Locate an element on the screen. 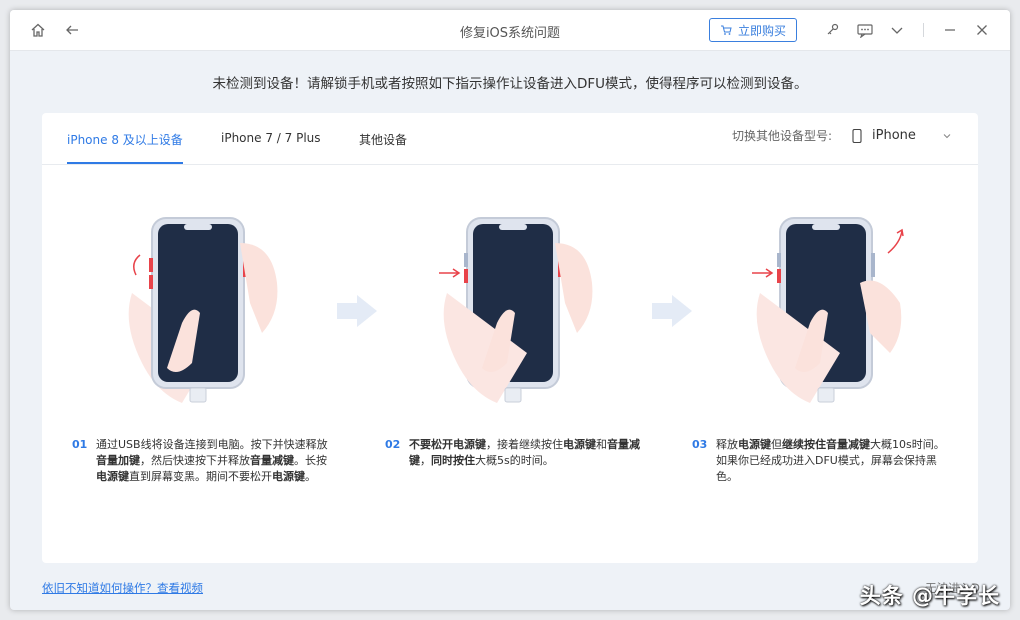  minimize-icon is located at coordinates (950, 30).